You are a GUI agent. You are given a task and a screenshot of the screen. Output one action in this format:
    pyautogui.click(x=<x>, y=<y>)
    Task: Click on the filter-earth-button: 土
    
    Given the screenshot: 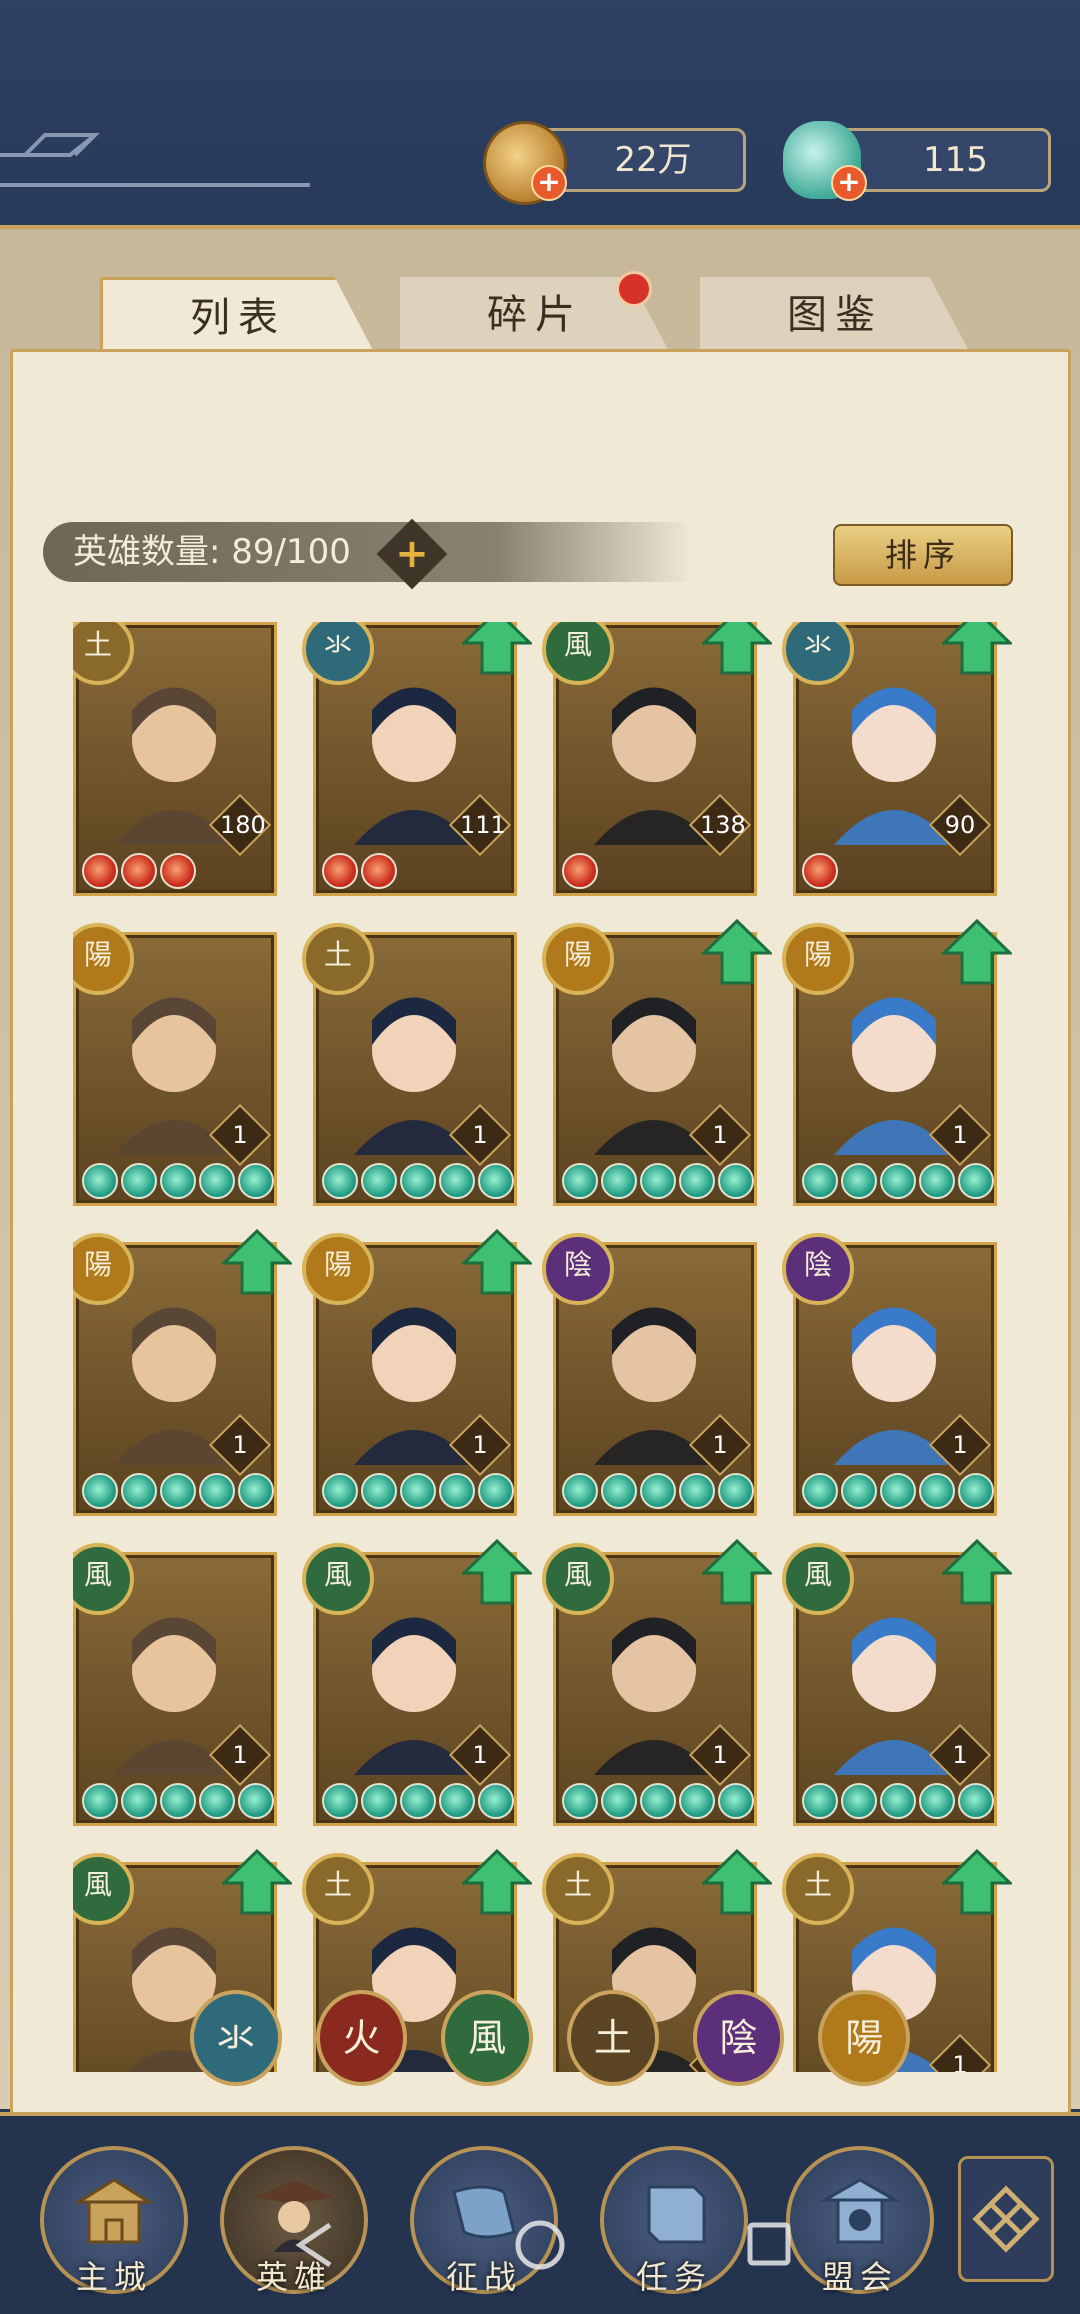 What is the action you would take?
    pyautogui.click(x=613, y=2038)
    